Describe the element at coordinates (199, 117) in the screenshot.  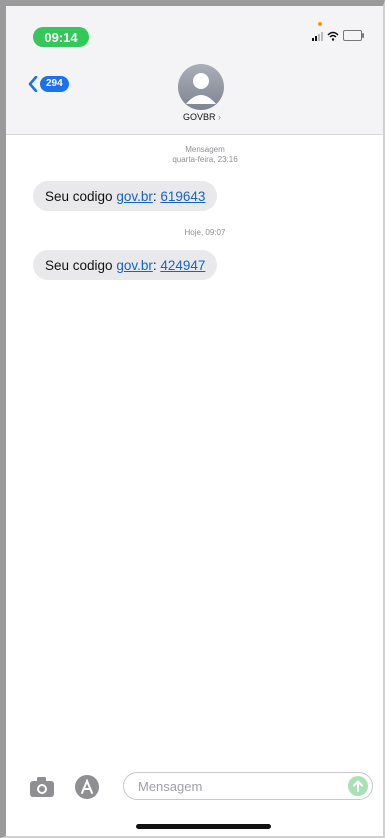
I see `contact-name: GOVBR` at that location.